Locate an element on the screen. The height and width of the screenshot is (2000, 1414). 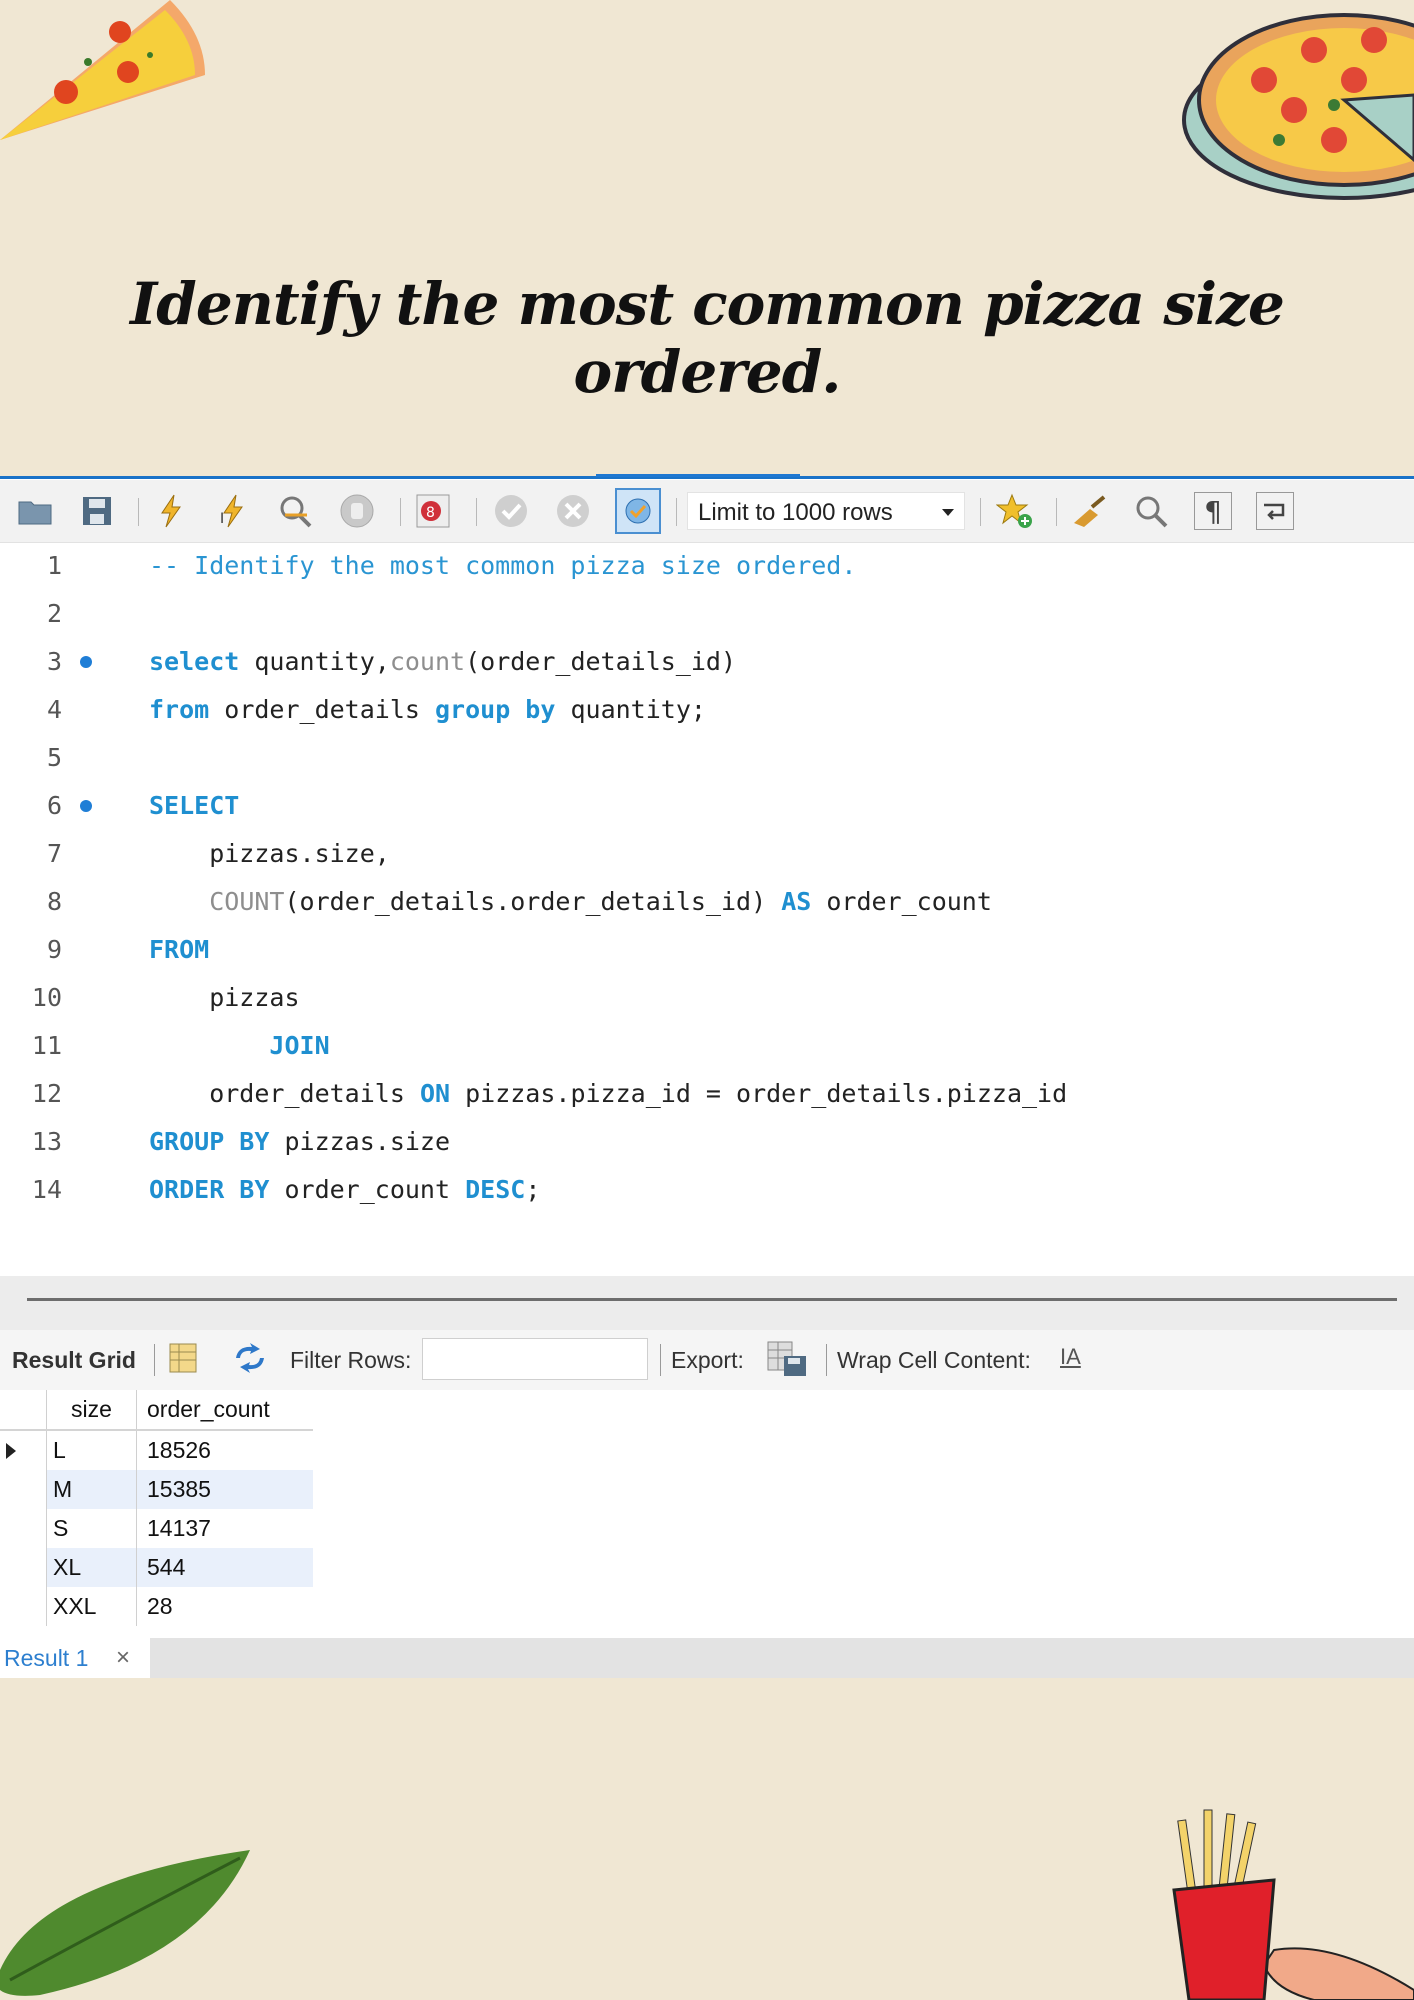
line-number: 8 is located at coordinates (54, 901).